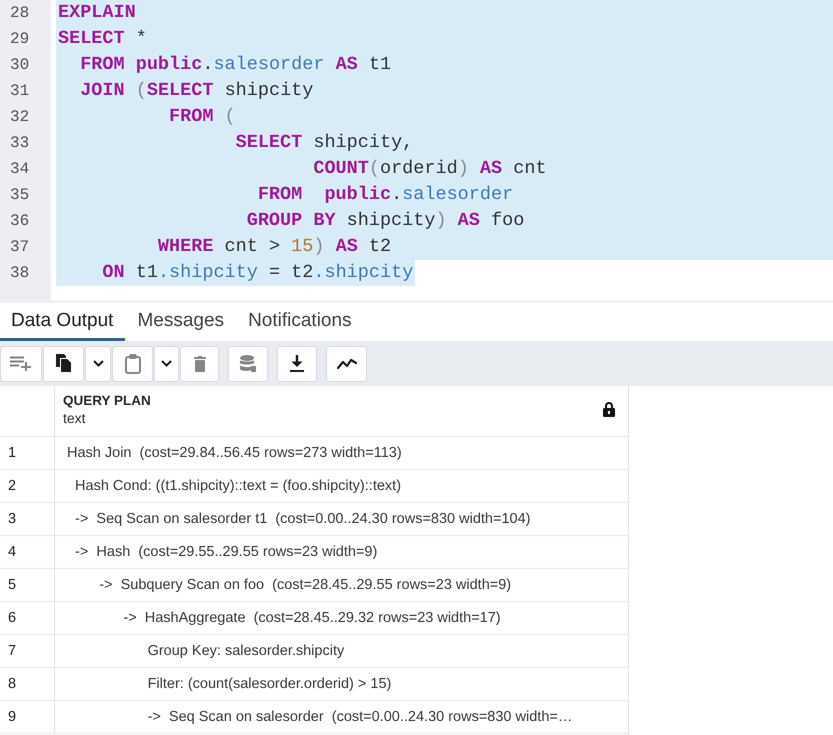 The width and height of the screenshot is (833, 735). I want to click on table-cell-text: -> Hash (cost=29.55..29.55 rows=23 width=9), so click(226, 552).